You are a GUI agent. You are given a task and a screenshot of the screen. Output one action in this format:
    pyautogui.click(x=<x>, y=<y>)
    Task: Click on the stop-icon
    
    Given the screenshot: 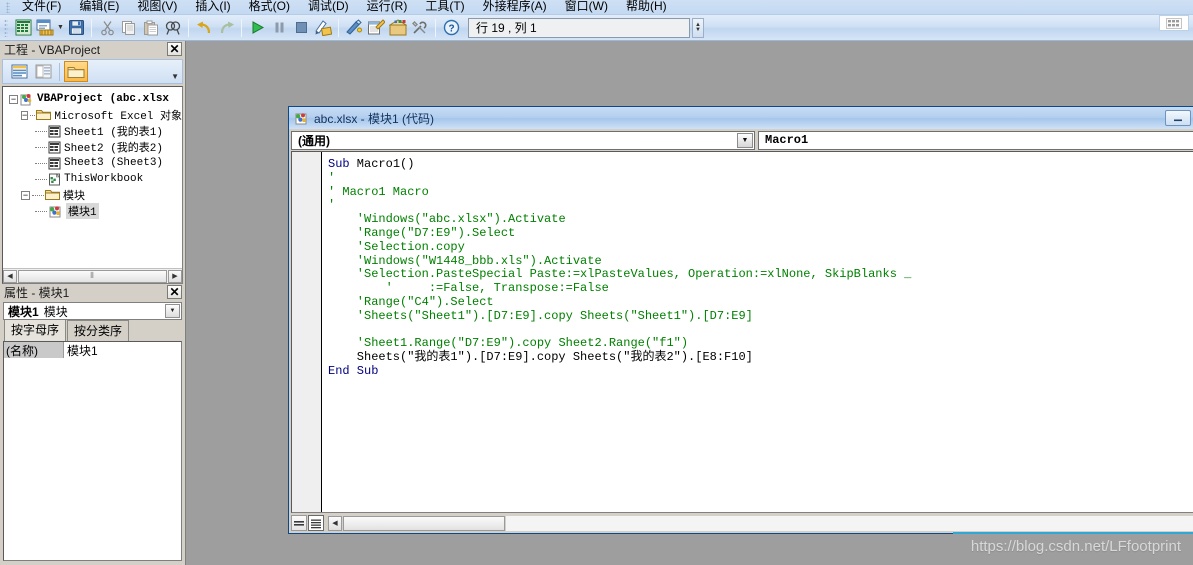 What is the action you would take?
    pyautogui.click(x=301, y=28)
    